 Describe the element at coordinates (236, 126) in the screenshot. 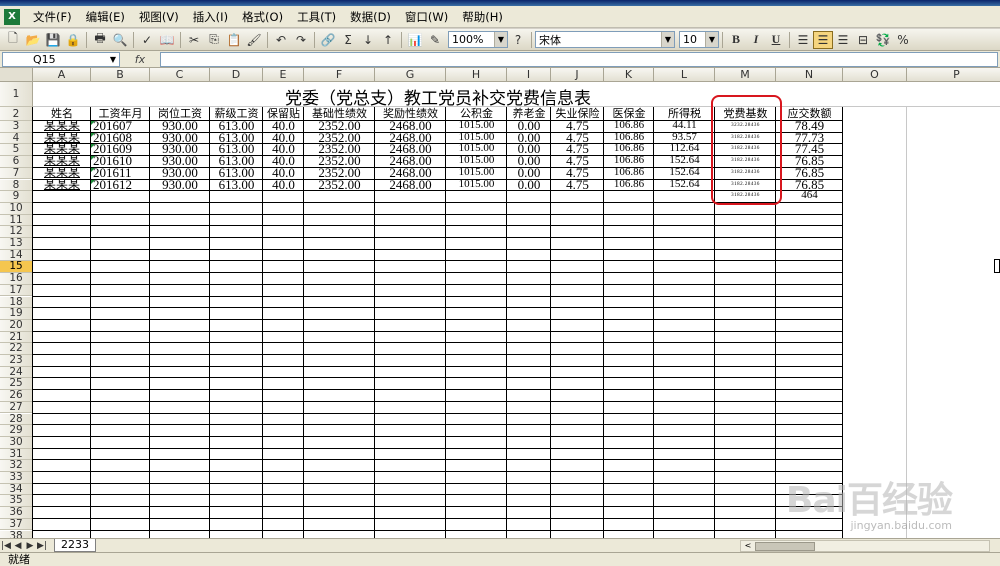

I see `table-cell: 613.00` at that location.